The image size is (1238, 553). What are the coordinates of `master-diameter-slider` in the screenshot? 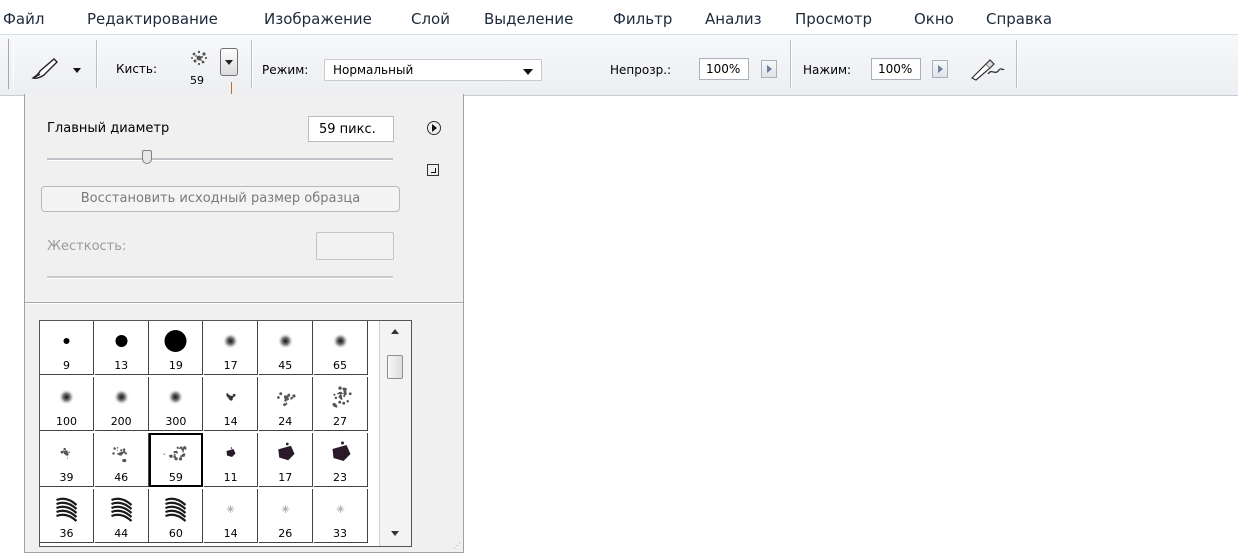 It's located at (220, 159).